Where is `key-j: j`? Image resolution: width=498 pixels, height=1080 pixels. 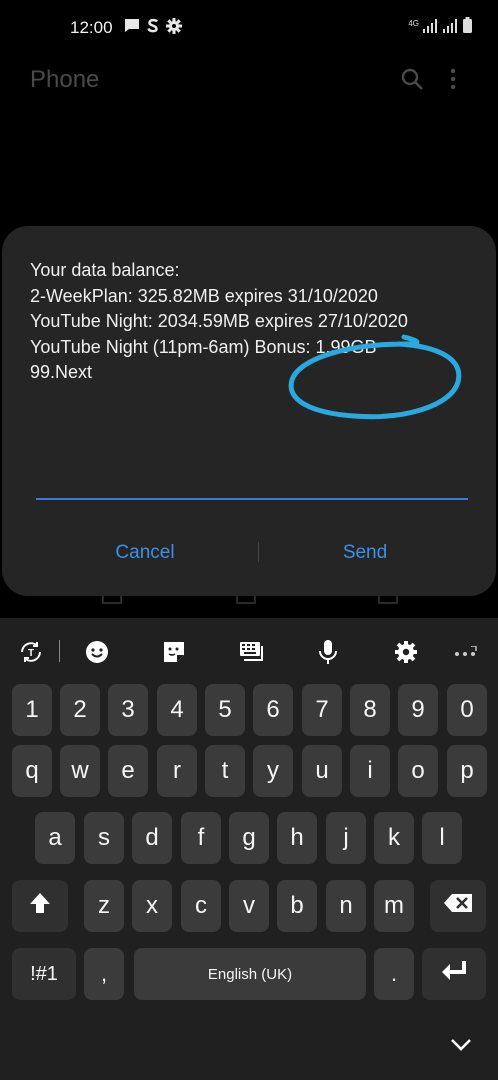
key-j: j is located at coordinates (346, 838).